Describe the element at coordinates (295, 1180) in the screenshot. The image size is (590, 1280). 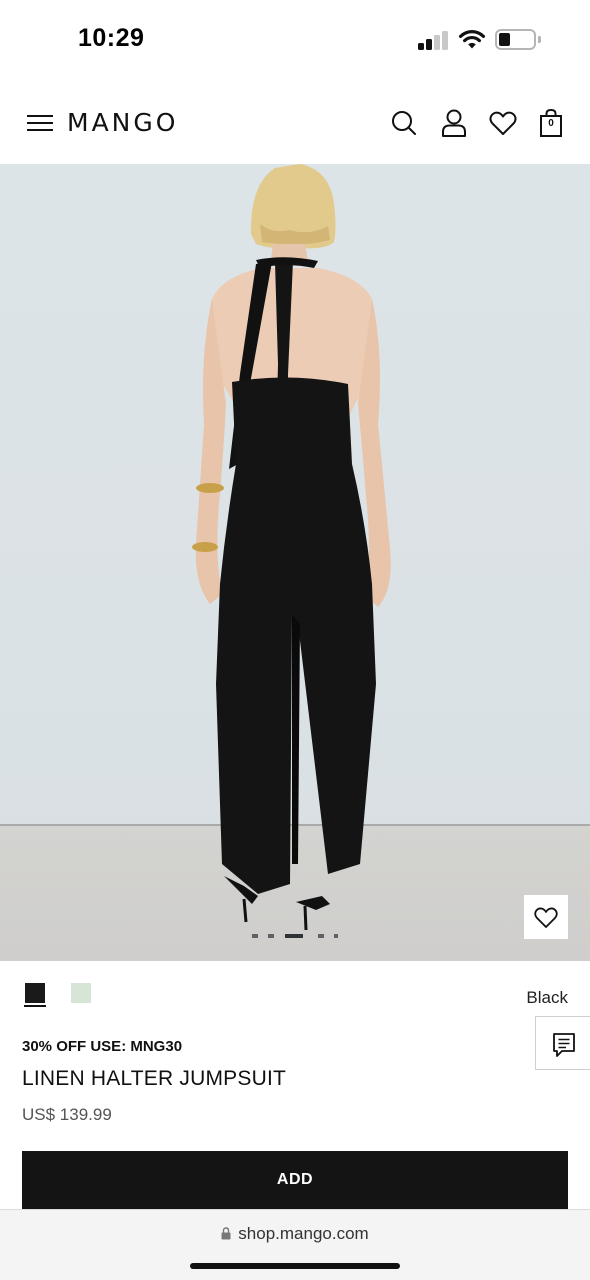
I see `add-to-bag-button: ADD` at that location.